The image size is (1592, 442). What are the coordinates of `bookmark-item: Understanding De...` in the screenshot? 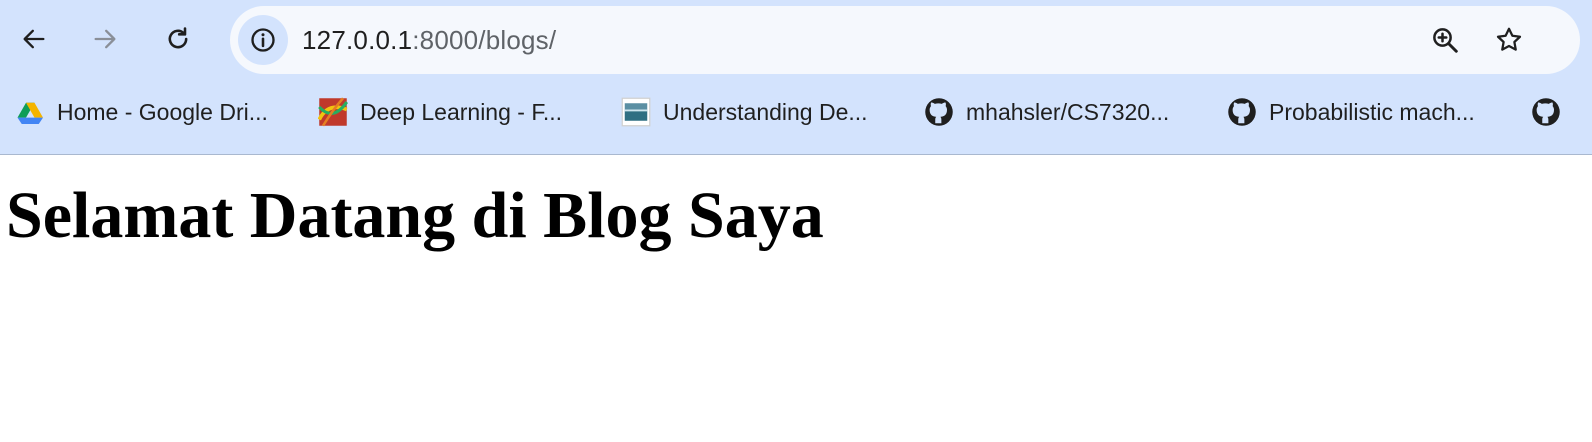 It's located at (744, 112).